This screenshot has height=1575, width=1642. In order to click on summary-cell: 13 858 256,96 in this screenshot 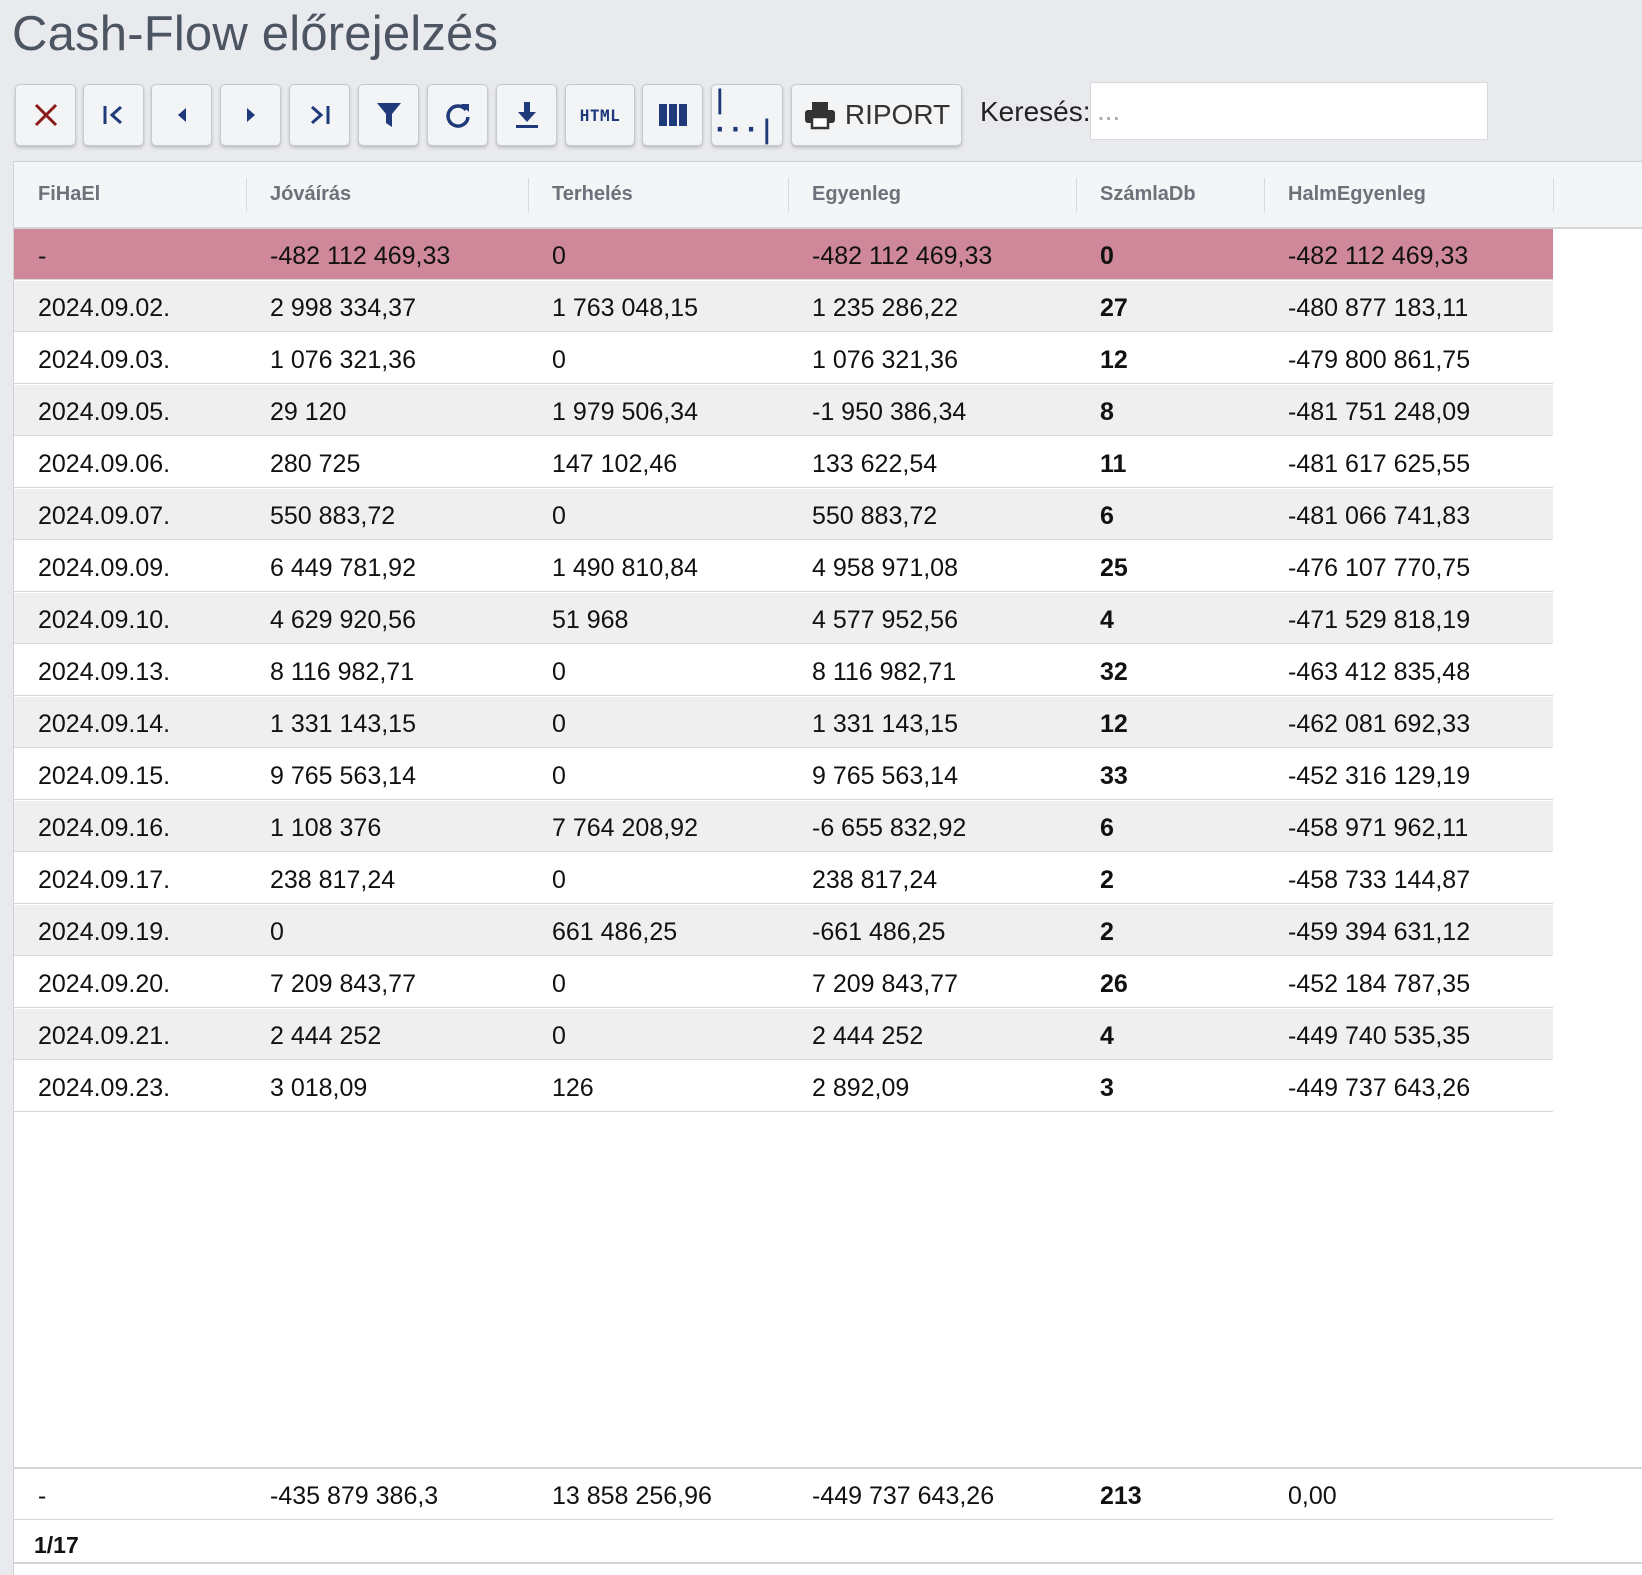, I will do `click(632, 1496)`.